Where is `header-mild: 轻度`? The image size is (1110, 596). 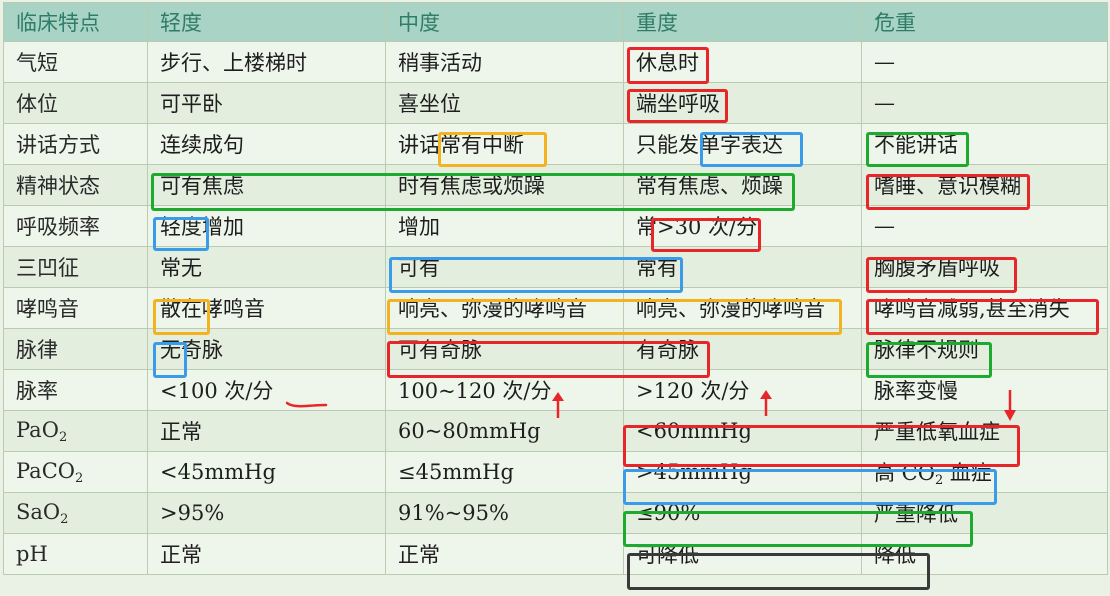 header-mild: 轻度 is located at coordinates (266, 22).